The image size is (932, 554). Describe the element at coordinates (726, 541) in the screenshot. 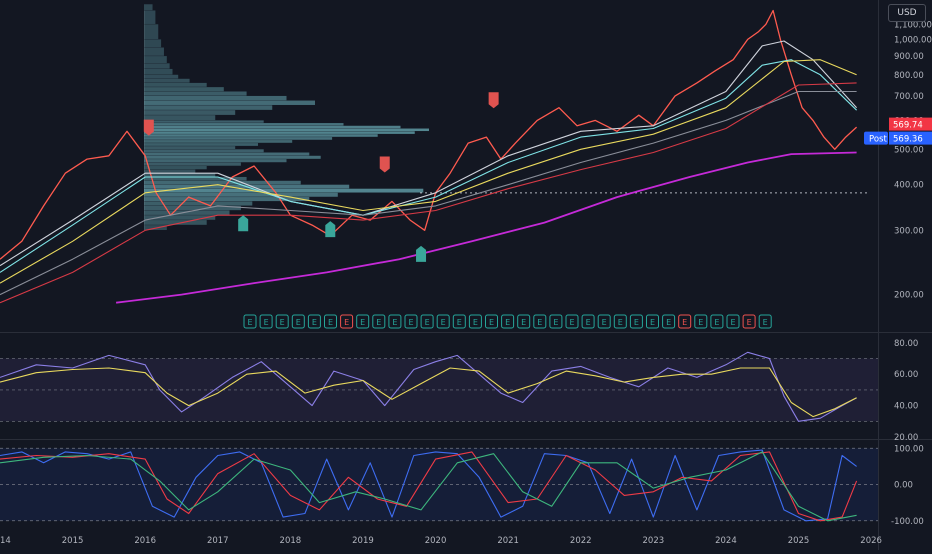

I see `time-axis-tick-label: 2024` at that location.